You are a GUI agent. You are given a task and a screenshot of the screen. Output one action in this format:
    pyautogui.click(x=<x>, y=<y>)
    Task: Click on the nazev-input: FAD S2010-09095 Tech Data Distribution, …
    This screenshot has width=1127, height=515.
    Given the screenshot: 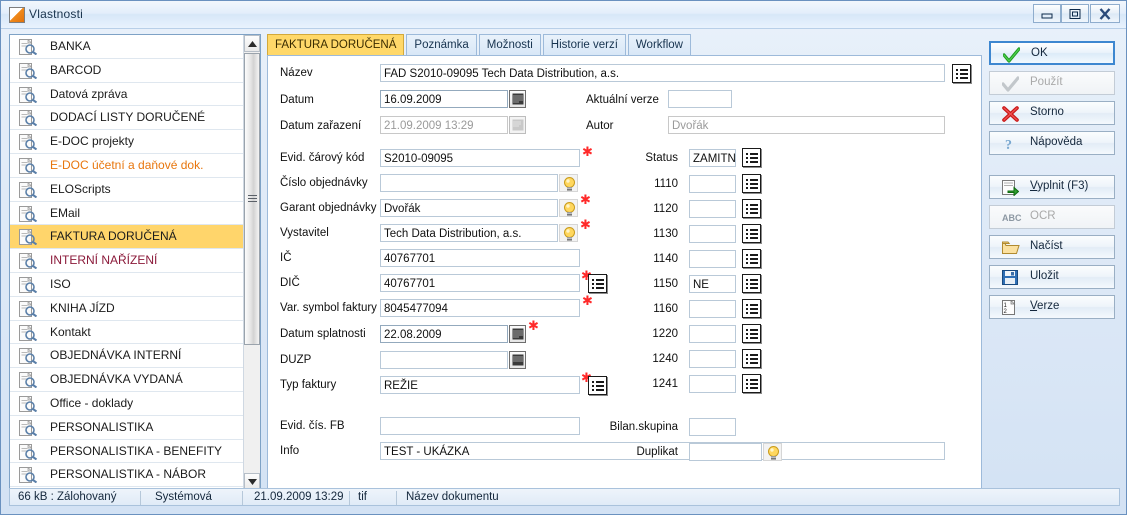 What is the action you would take?
    pyautogui.click(x=662, y=73)
    